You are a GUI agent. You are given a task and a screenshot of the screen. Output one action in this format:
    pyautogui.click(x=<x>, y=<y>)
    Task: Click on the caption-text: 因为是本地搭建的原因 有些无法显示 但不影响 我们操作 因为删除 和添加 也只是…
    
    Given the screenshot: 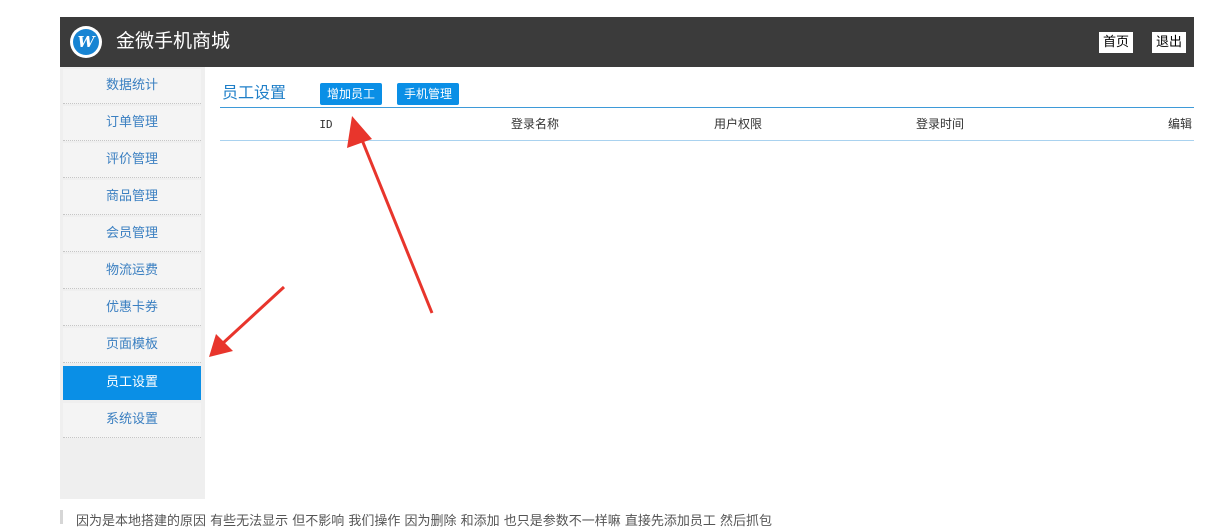 What is the action you would take?
    pyautogui.click(x=424, y=521)
    